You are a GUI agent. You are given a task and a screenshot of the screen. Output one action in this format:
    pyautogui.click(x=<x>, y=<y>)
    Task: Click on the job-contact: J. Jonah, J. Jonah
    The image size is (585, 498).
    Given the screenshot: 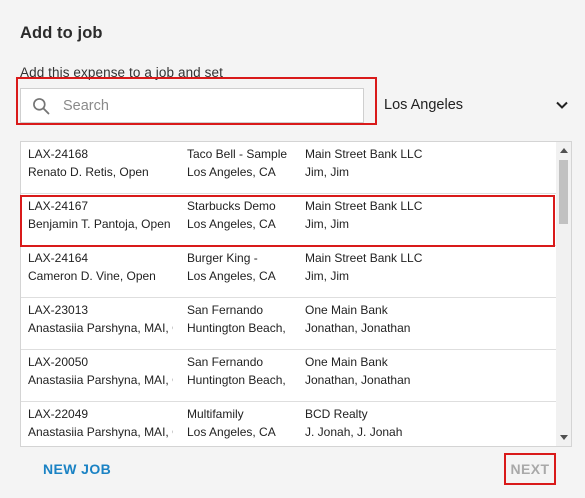 What is the action you would take?
    pyautogui.click(x=354, y=432)
    